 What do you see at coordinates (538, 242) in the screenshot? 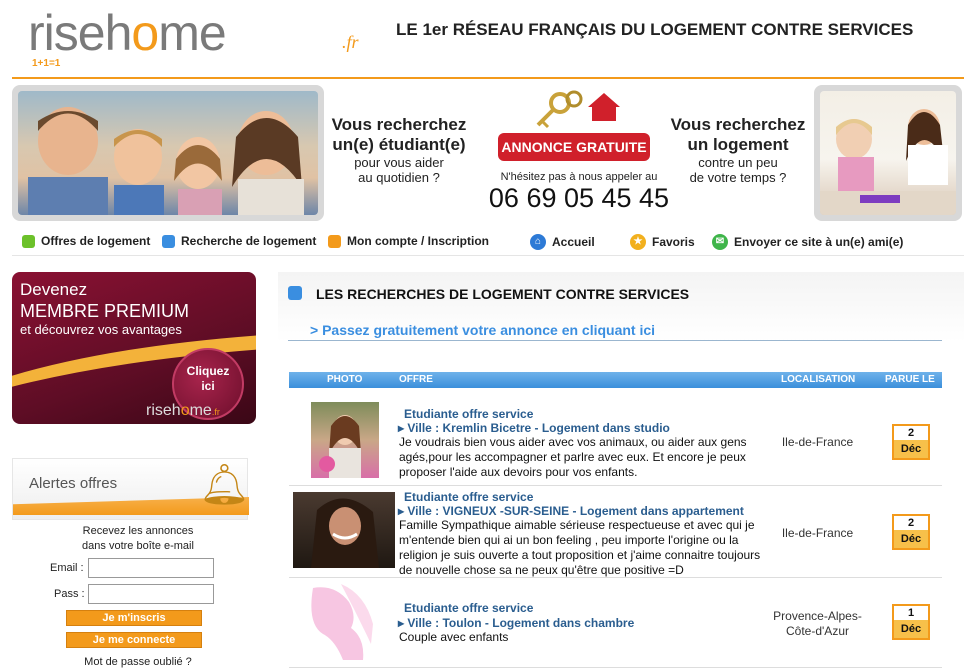
I see `home-icon: ⌂` at bounding box center [538, 242].